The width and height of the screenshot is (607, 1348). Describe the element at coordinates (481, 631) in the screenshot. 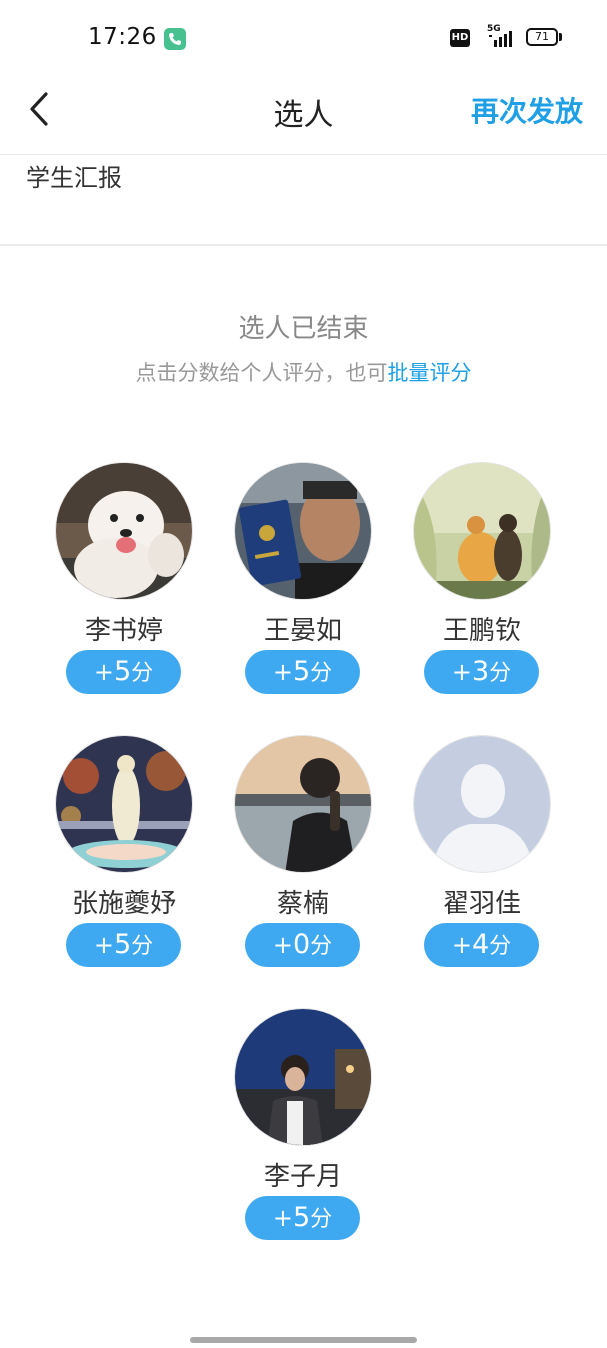

I see `student-name: 王鹏钦` at that location.